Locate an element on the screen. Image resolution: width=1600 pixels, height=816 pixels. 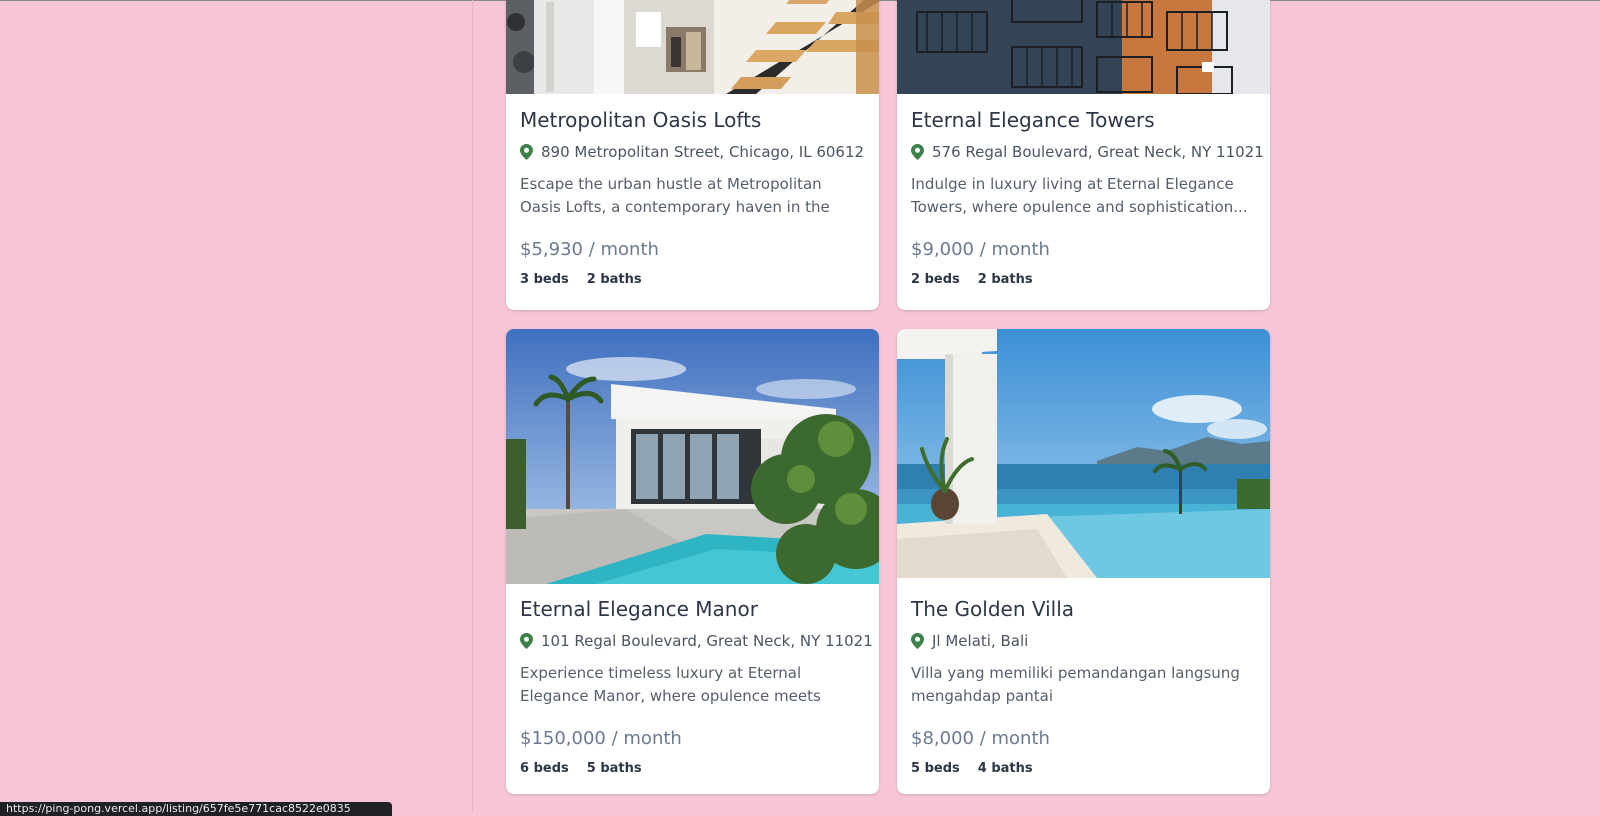
listing-beds: 2 beds is located at coordinates (935, 279).